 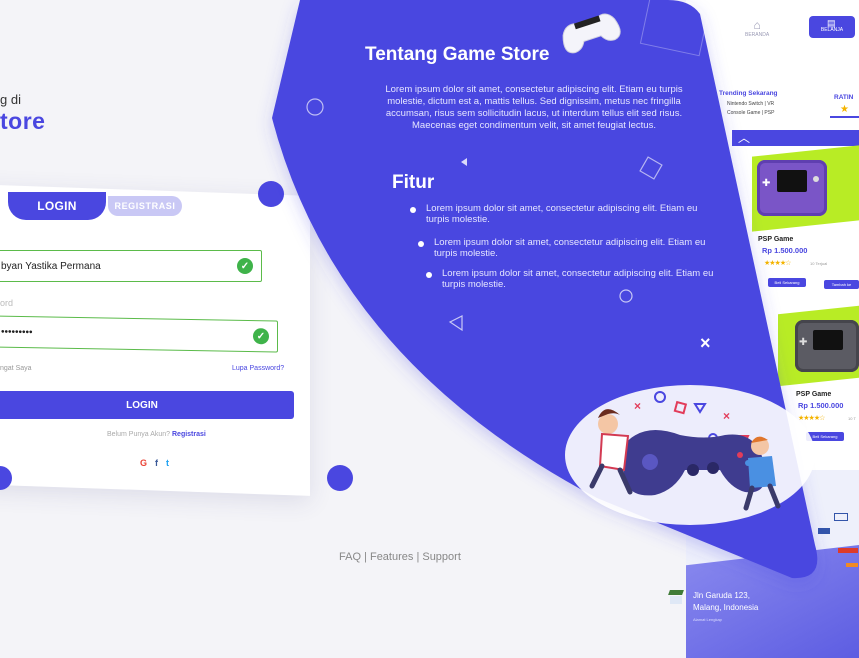 What do you see at coordinates (457, 54) in the screenshot?
I see `about-title: Tentang Game Store` at bounding box center [457, 54].